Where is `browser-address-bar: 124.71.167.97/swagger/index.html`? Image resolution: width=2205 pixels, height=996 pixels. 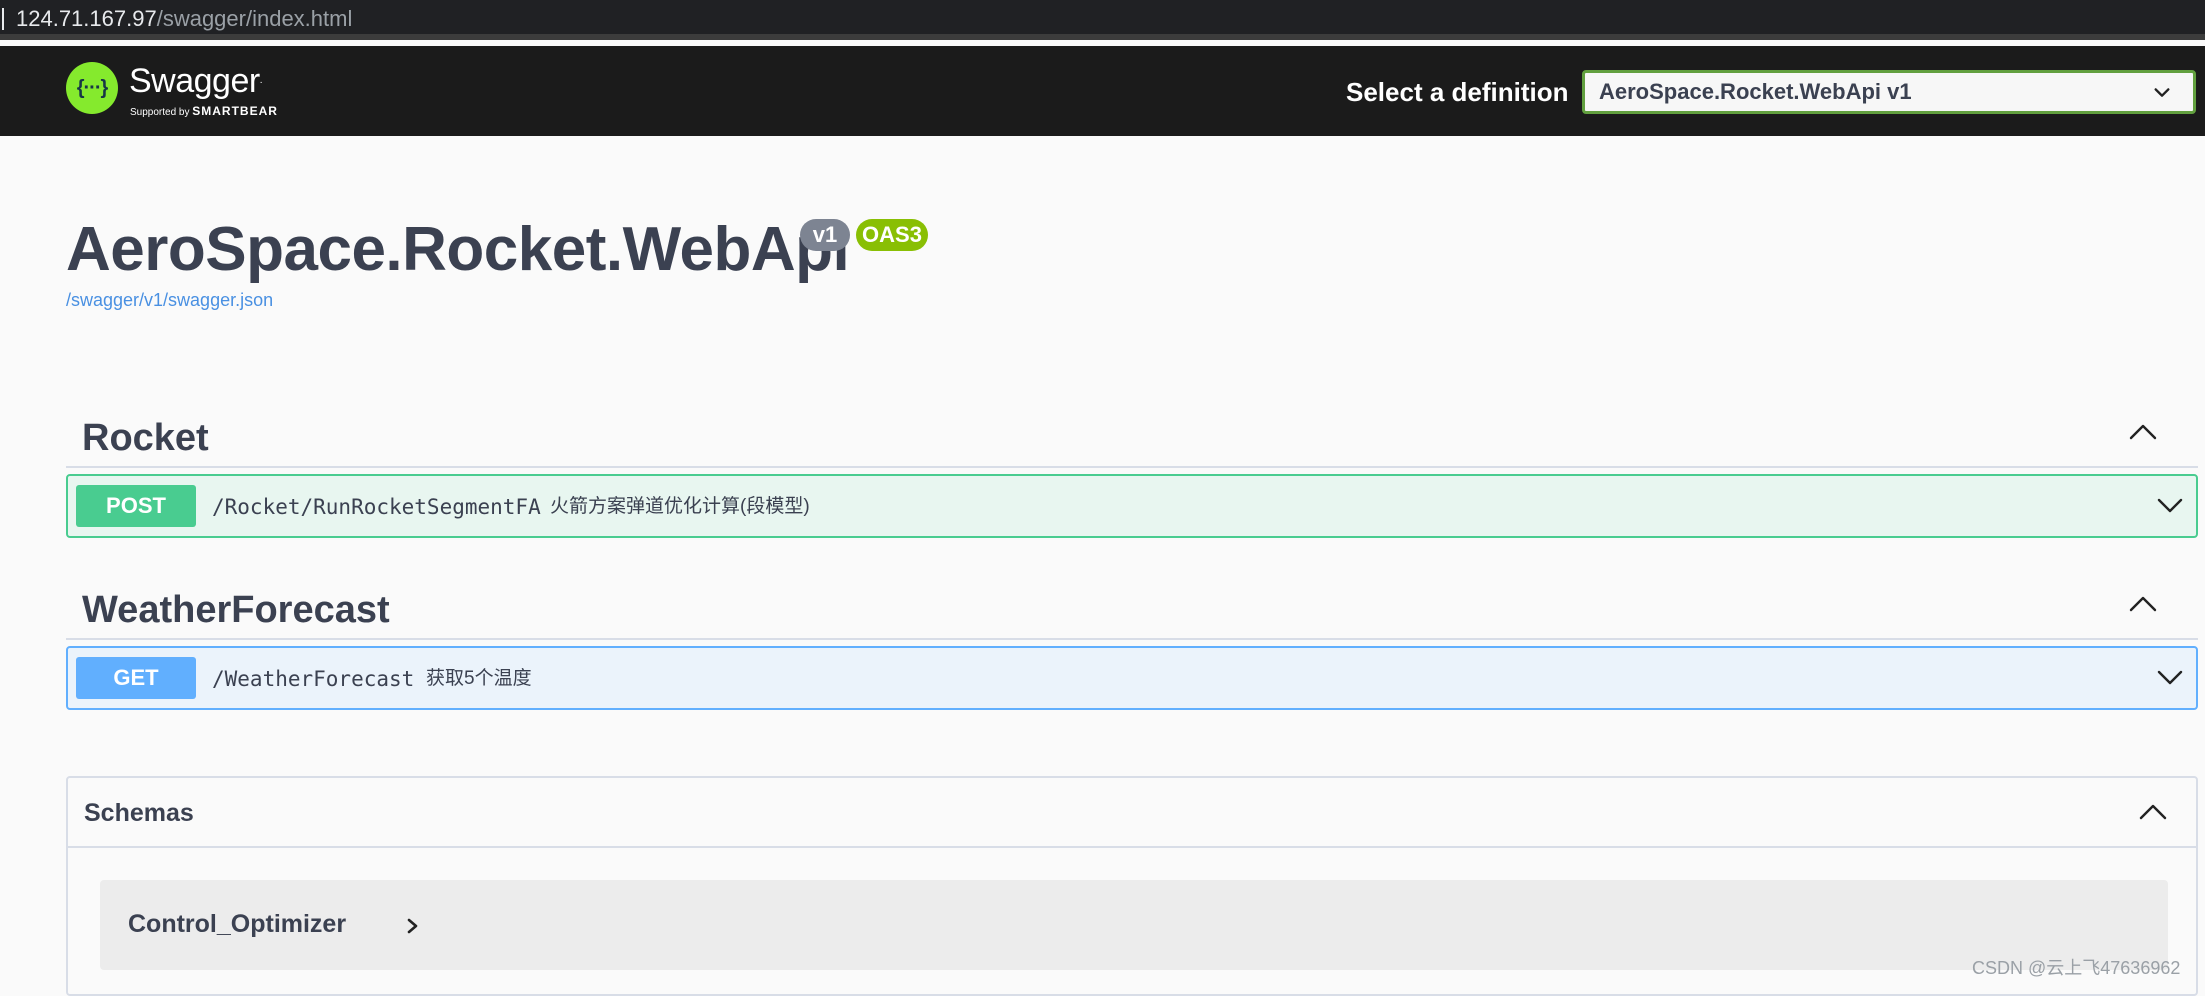
browser-address-bar: 124.71.167.97/swagger/index.html is located at coordinates (1102, 20).